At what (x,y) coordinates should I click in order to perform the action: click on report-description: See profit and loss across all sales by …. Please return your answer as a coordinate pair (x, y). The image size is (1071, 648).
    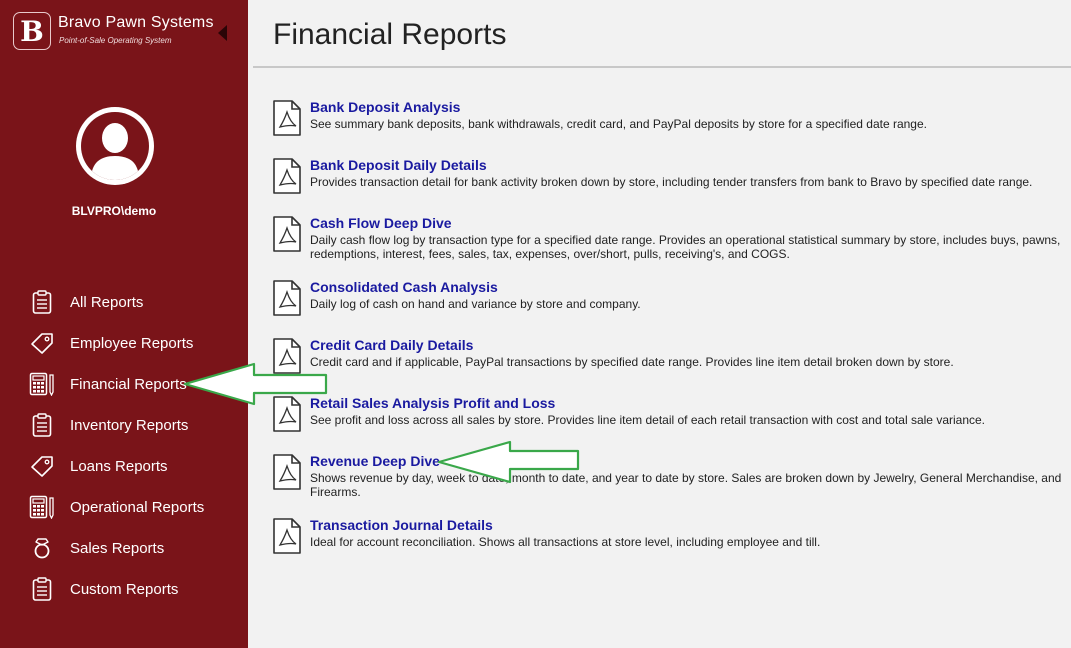
    Looking at the image, I should click on (648, 420).